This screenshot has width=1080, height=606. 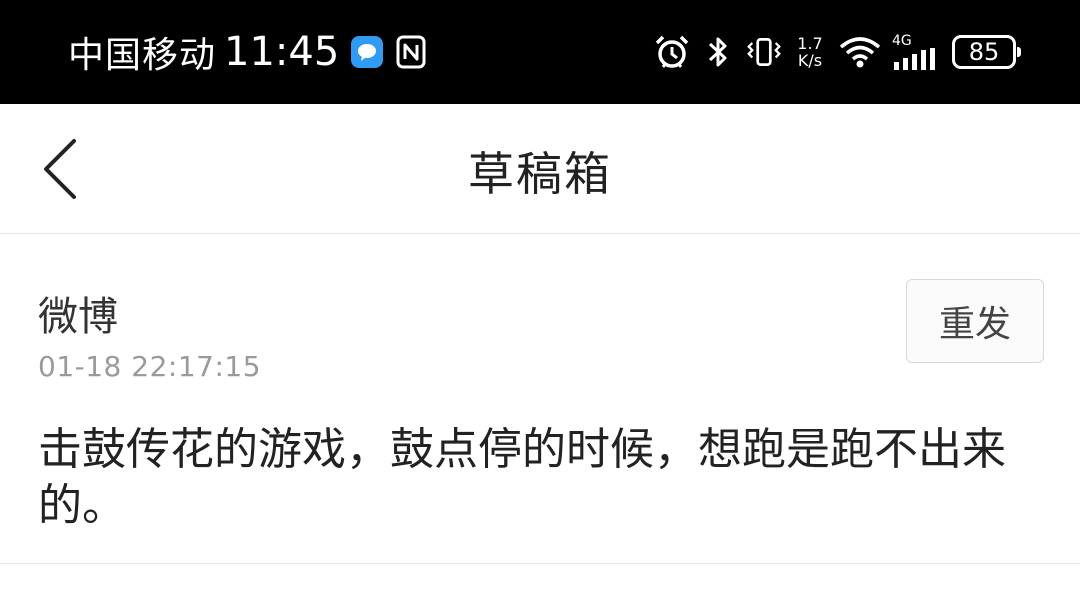 What do you see at coordinates (902, 41) in the screenshot?
I see `network-type: 4G` at bounding box center [902, 41].